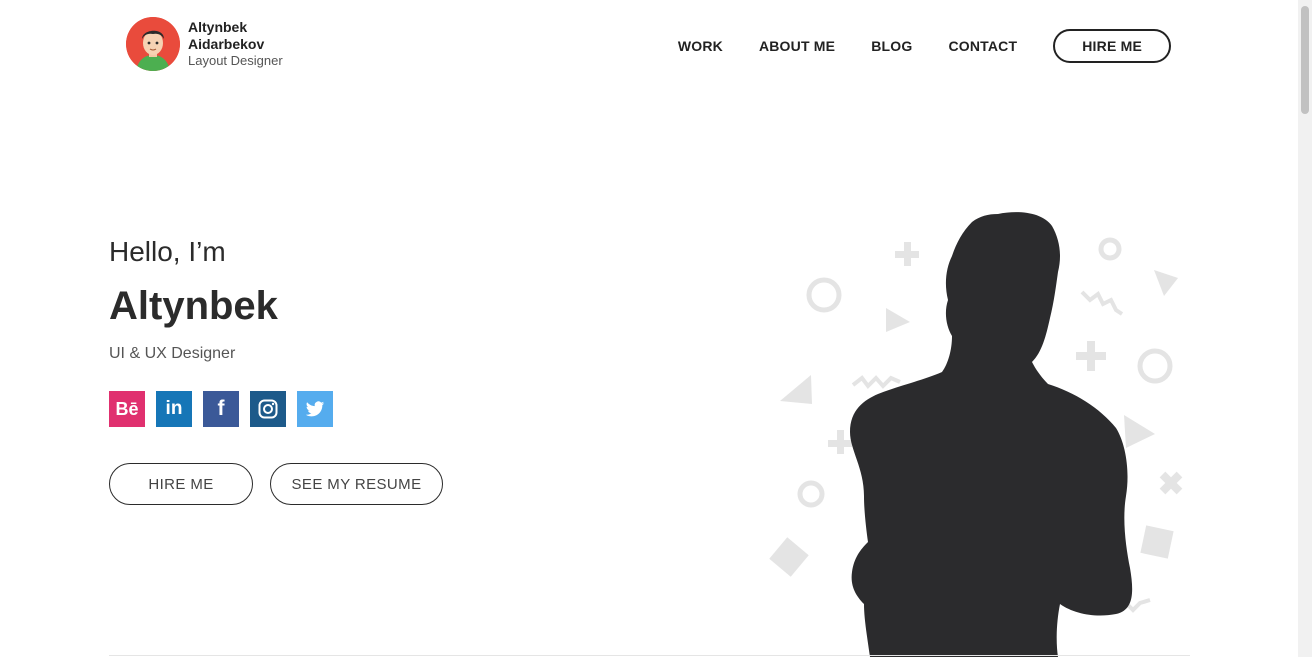  What do you see at coordinates (891, 46) in the screenshot?
I see `nav-item-blog: BLOG` at bounding box center [891, 46].